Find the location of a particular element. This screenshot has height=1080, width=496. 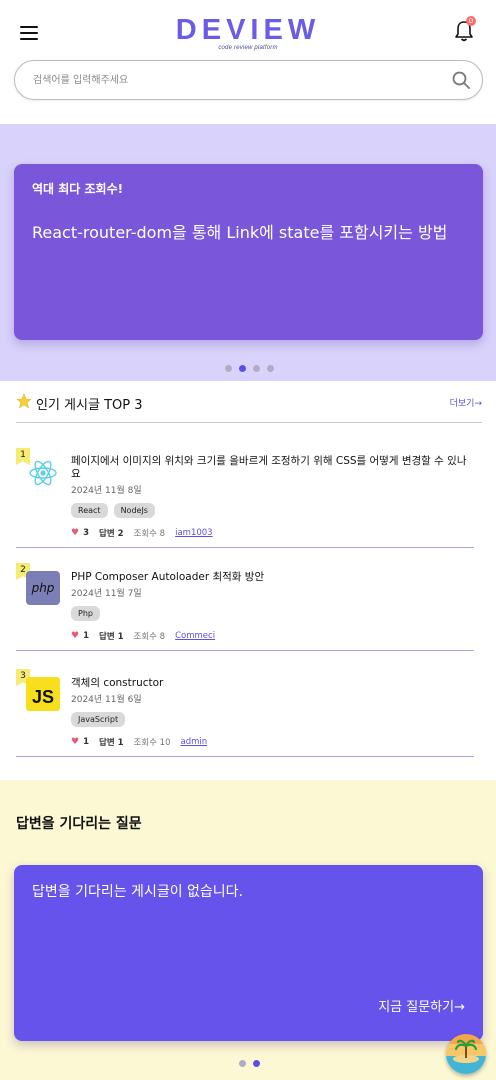

notification-badge: 0 is located at coordinates (471, 21).